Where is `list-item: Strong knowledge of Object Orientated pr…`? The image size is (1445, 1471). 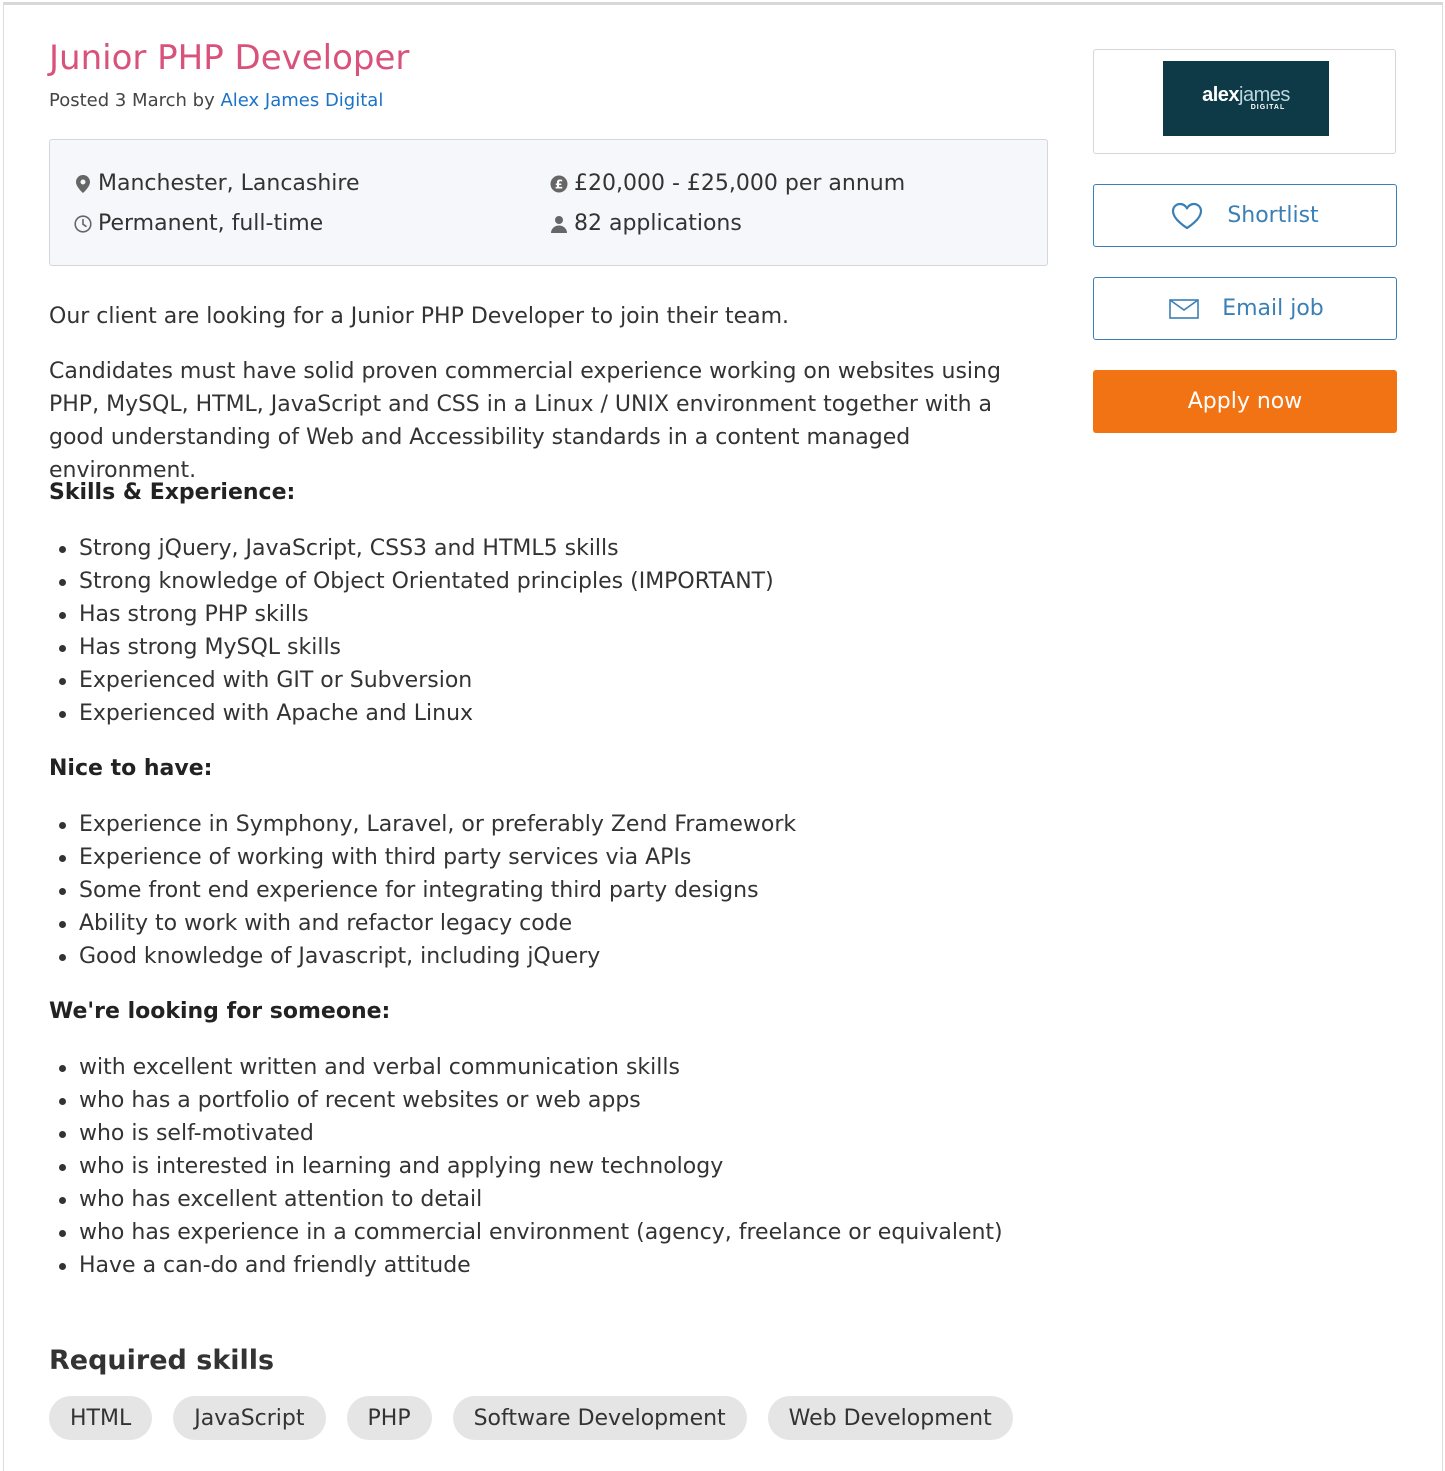
list-item: Strong knowledge of Object Orientated pr… is located at coordinates (411, 581).